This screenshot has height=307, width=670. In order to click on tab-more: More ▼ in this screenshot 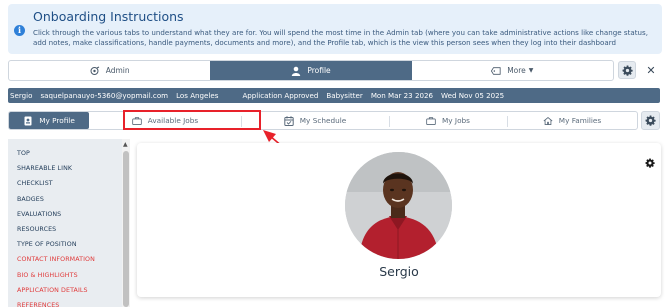, I will do `click(512, 70)`.